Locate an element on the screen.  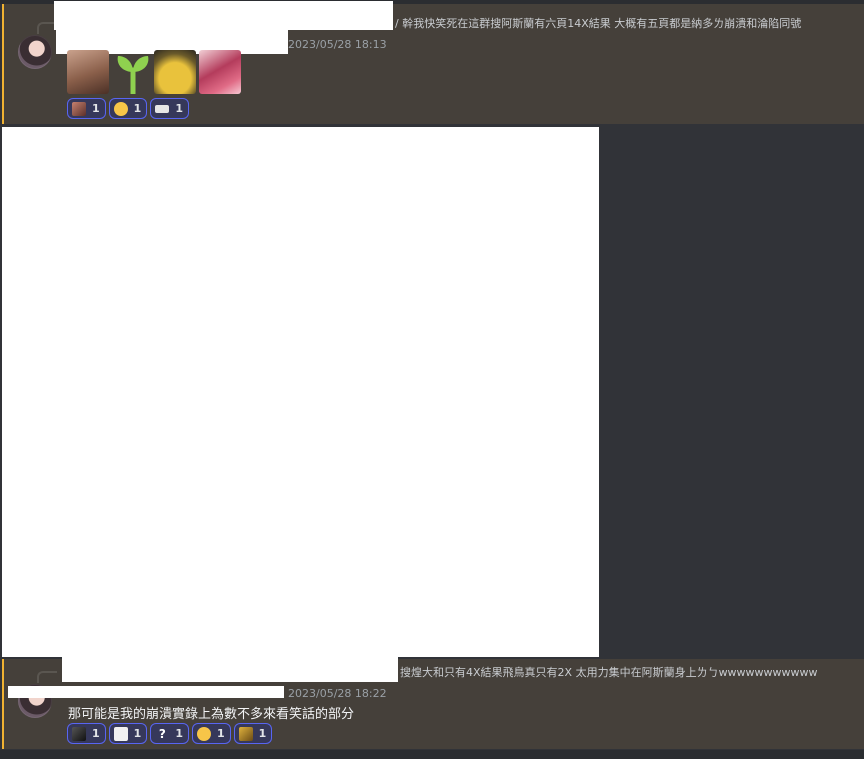
reply-preview-text: / 幹我快笑死在這群搜阿斯蘭有六頁14X結果 大概有五頁都是納多ㄌ崩潰和淪陷同號 is located at coordinates (615, 23).